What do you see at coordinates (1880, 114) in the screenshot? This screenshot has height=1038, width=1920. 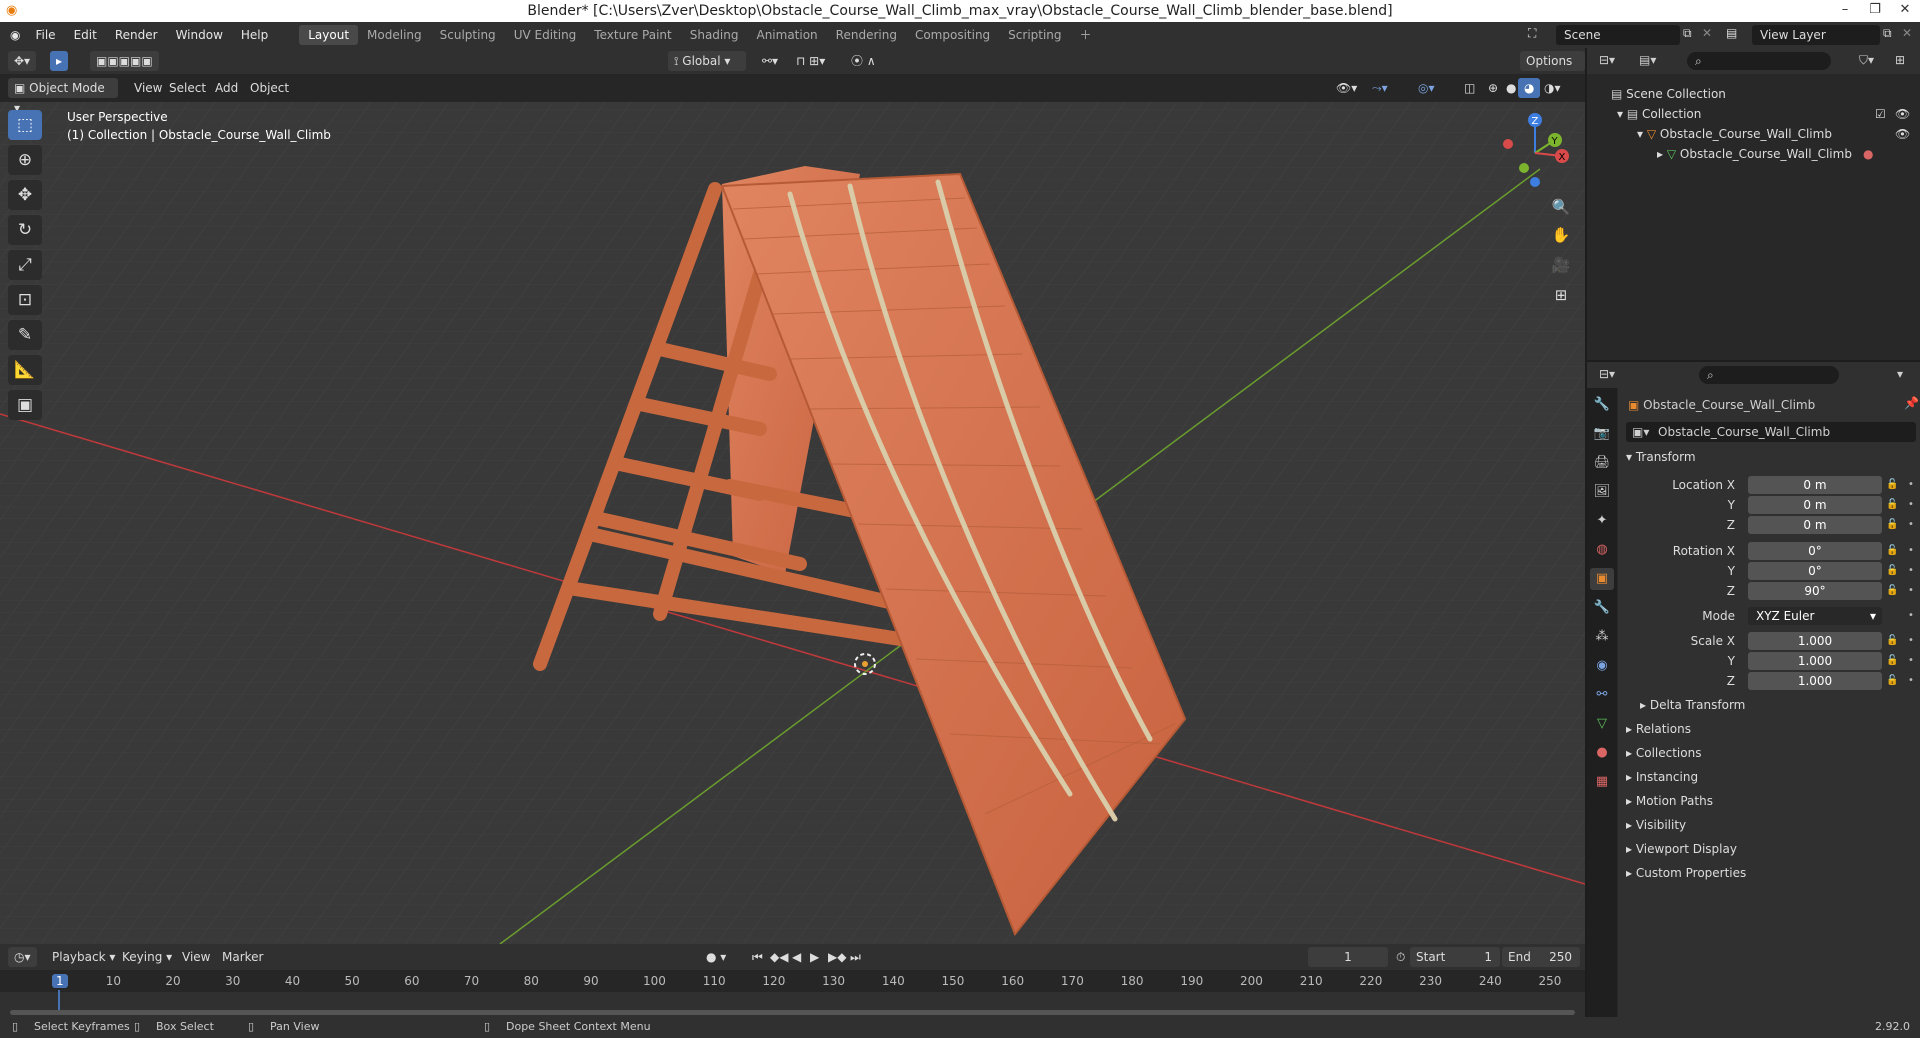 I see `exclude-checkbox-icon: ☑` at bounding box center [1880, 114].